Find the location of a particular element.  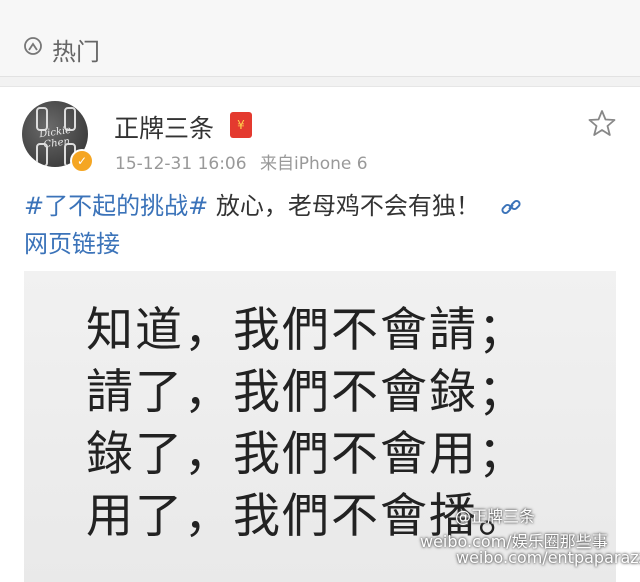

image-text-line: 知道，我們不會請； is located at coordinates (306, 330).